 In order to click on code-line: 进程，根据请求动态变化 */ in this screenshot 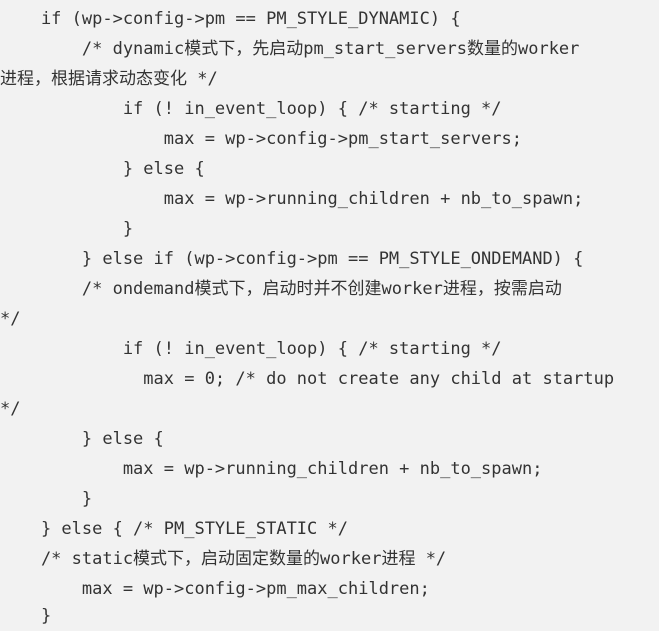, I will do `click(109, 79)`.